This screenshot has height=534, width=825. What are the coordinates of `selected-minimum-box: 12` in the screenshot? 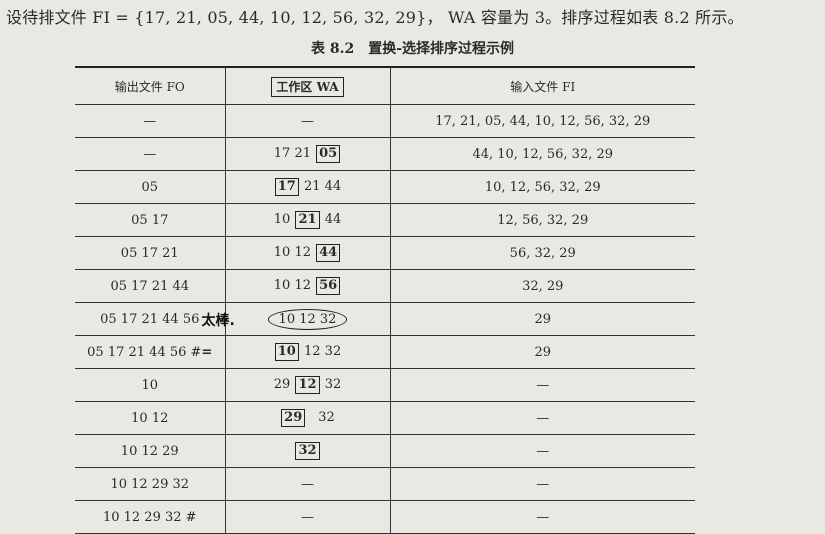 It's located at (307, 385).